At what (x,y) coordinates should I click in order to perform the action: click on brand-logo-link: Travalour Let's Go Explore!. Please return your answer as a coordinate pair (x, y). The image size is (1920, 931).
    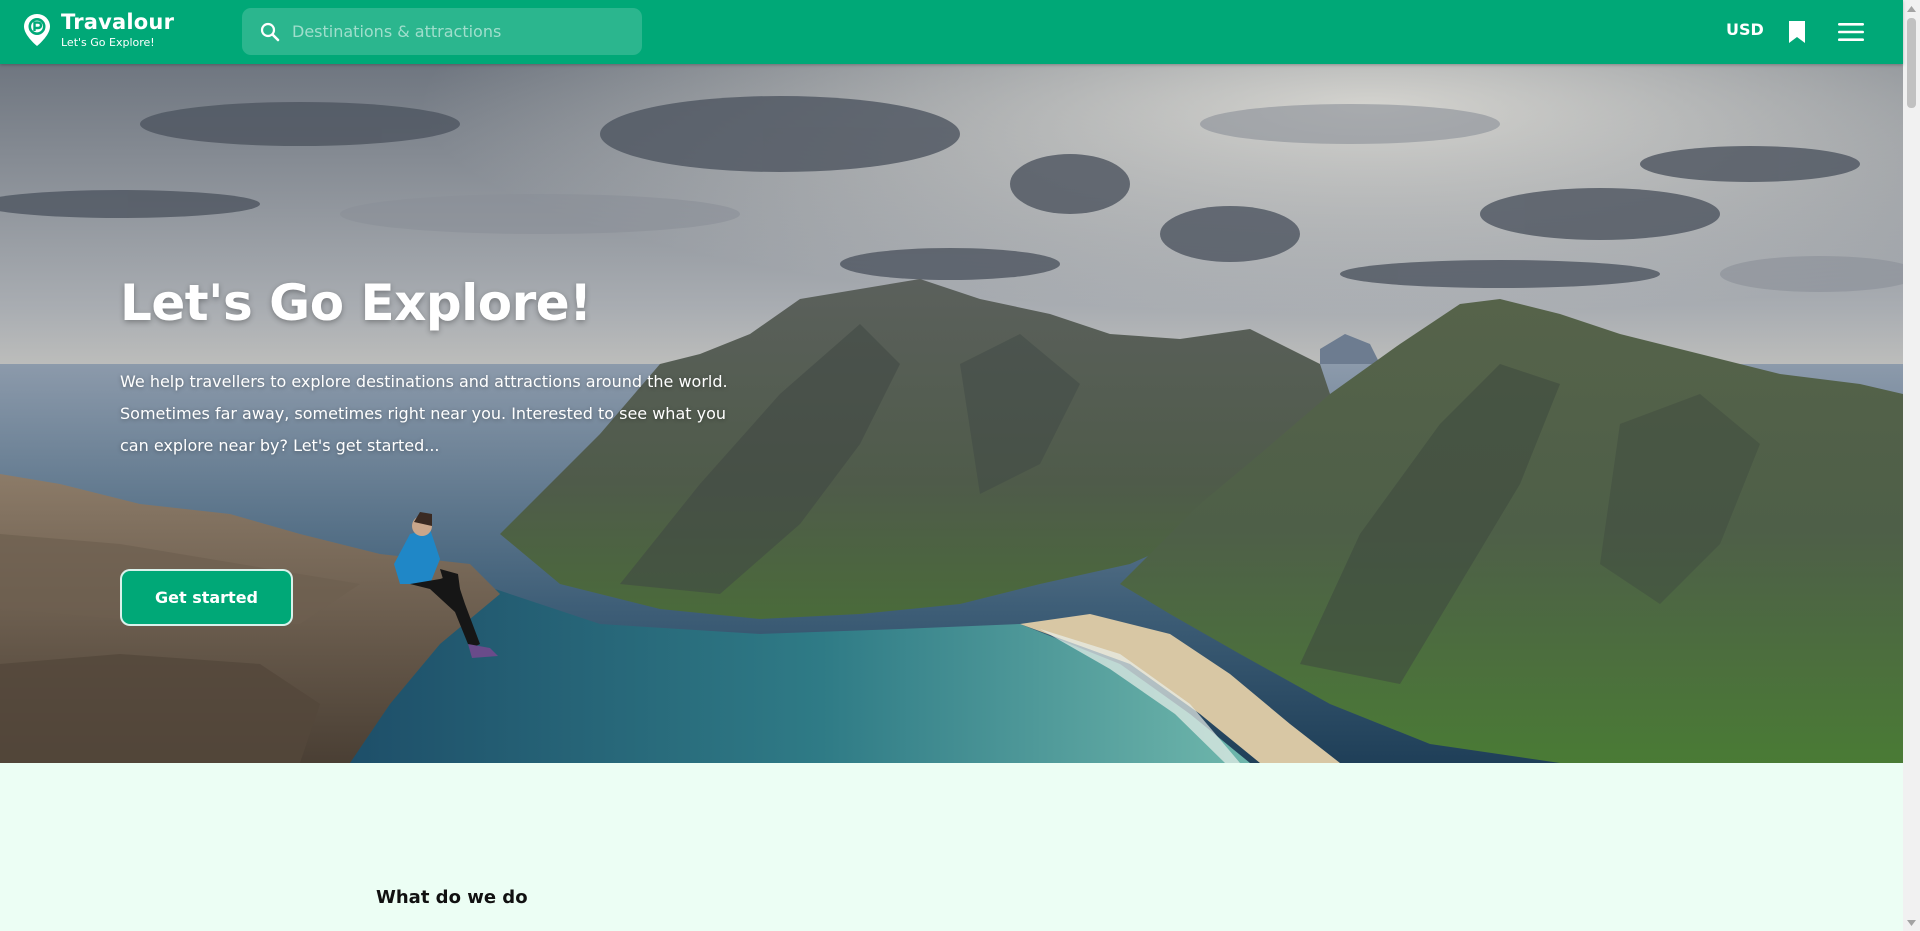
    Looking at the image, I should click on (98, 30).